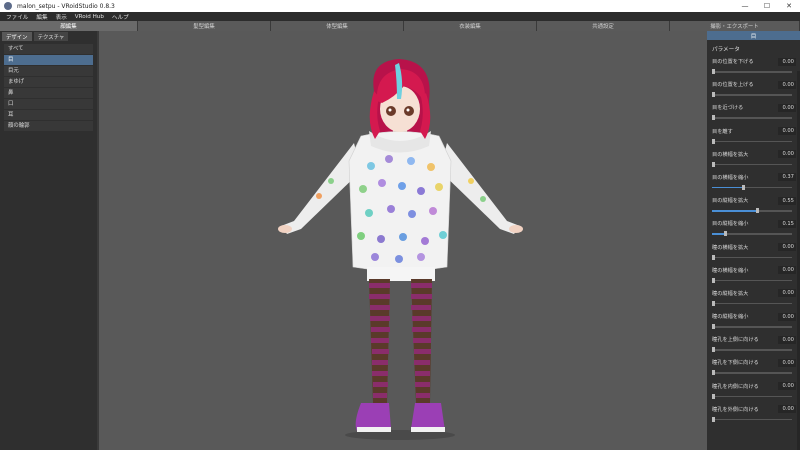 The width and height of the screenshot is (800, 450). Describe the element at coordinates (754, 293) in the screenshot. I see `parameter-header: 瞳の縦幅を拡大 0.00` at that location.